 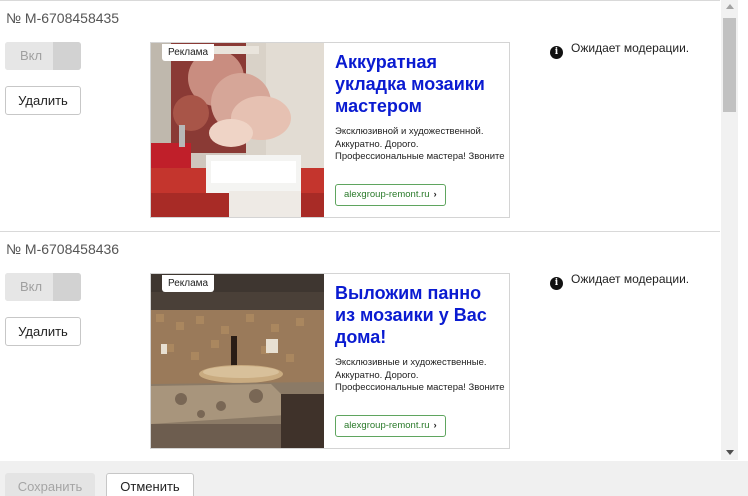 What do you see at coordinates (730, 452) in the screenshot?
I see `scroll-down-arrow-icon` at bounding box center [730, 452].